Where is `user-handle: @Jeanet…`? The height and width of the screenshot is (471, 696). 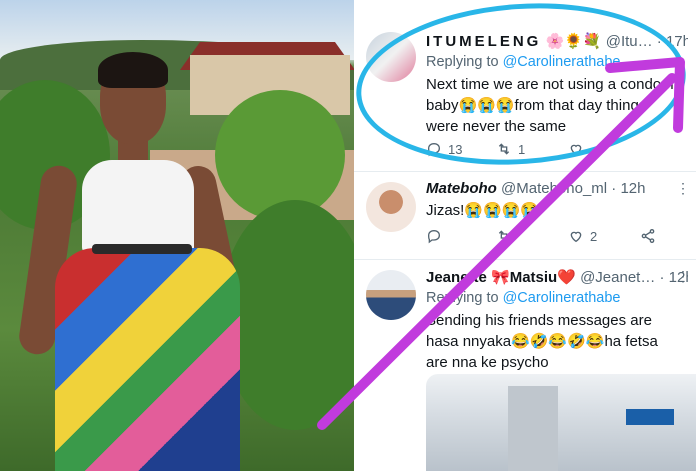
user-handle: @Jeanet… is located at coordinates (617, 277).